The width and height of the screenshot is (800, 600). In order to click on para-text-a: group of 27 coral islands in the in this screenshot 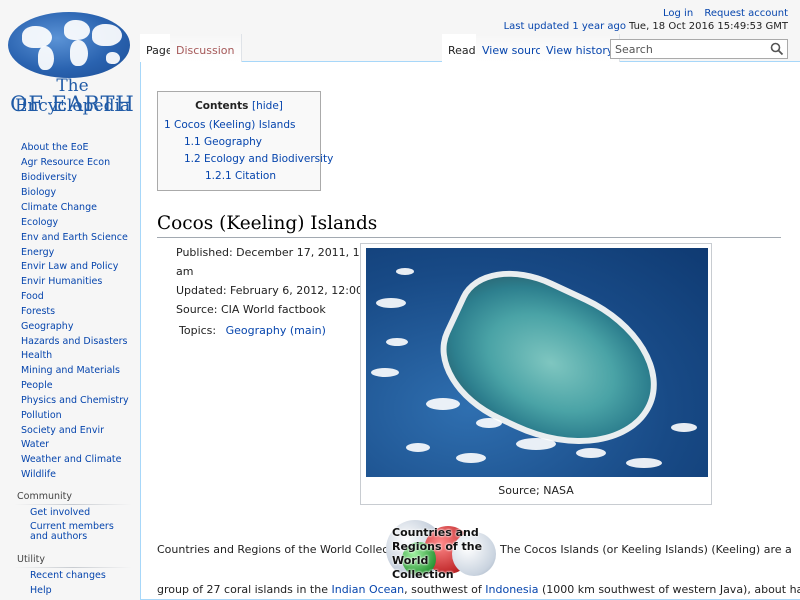, I will do `click(244, 589)`.